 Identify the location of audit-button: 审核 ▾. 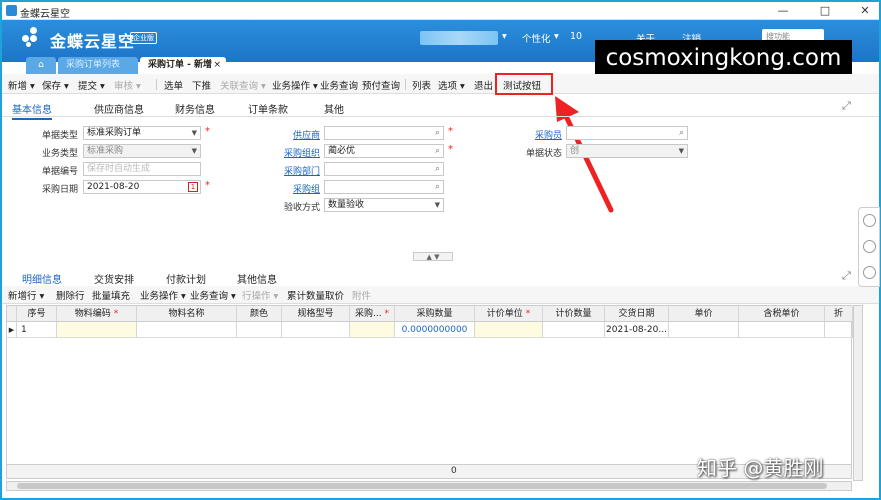
(127, 85).